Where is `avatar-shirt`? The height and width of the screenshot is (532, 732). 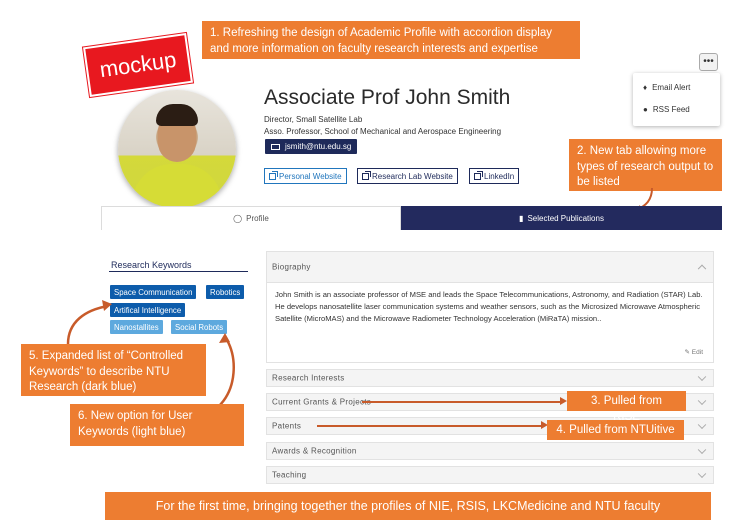
avatar-shirt is located at coordinates (177, 186).